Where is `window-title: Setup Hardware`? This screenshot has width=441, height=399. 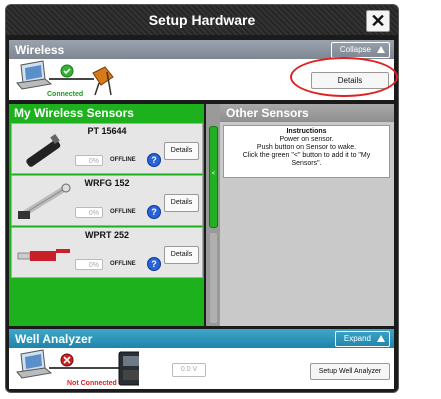 window-title: Setup Hardware is located at coordinates (202, 20).